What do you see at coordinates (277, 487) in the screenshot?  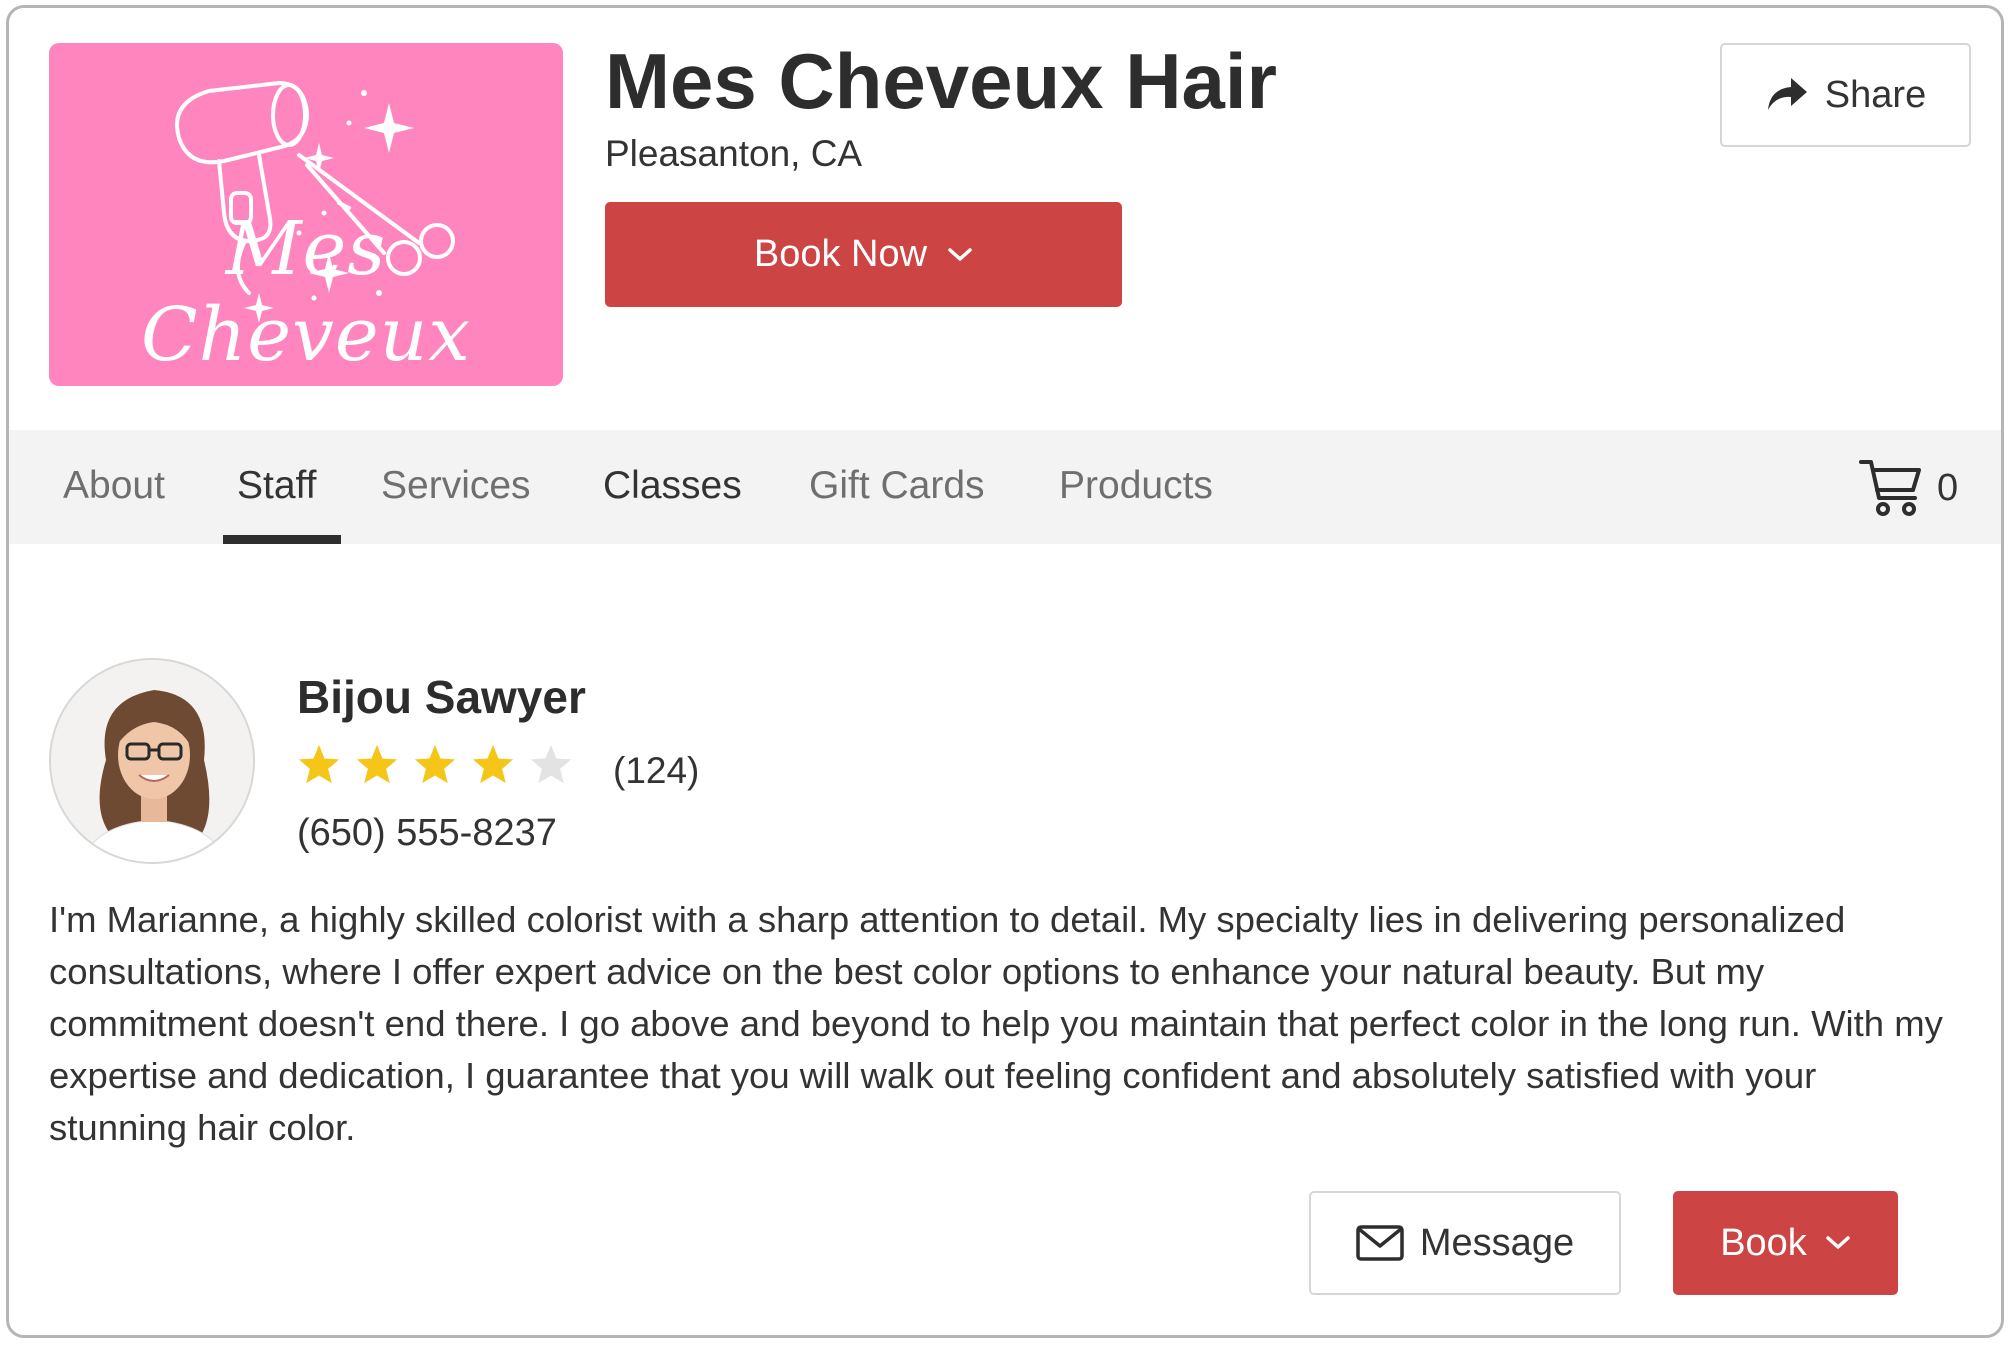 I see `tab-staff: Staff` at bounding box center [277, 487].